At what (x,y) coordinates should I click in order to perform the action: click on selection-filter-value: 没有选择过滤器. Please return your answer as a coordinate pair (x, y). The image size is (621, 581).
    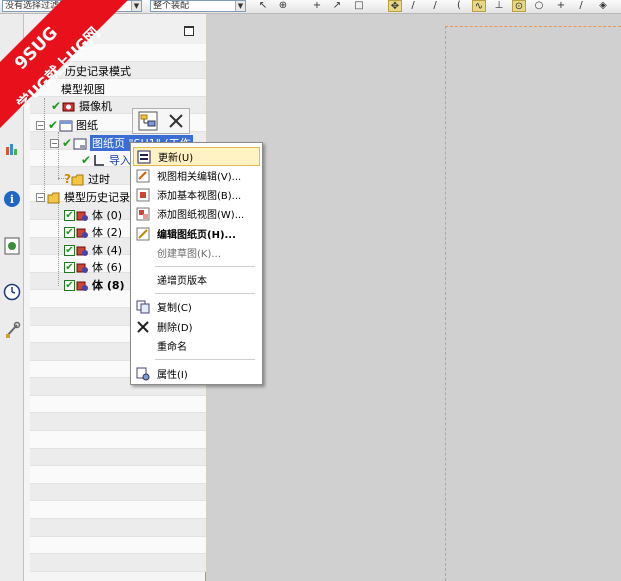
    Looking at the image, I should click on (37, 6).